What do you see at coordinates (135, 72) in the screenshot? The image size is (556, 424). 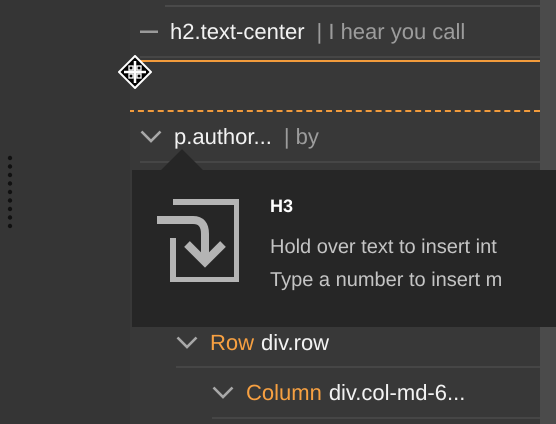 I see `move-cursor-icon` at bounding box center [135, 72].